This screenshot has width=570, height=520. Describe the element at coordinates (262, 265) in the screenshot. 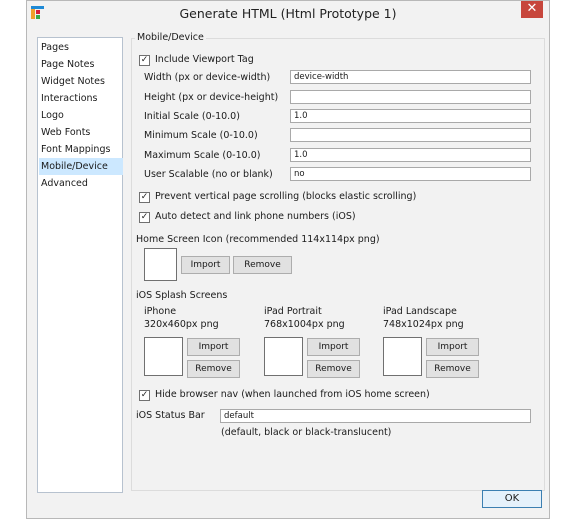

I see `home-icon-remove-button: Remove` at that location.